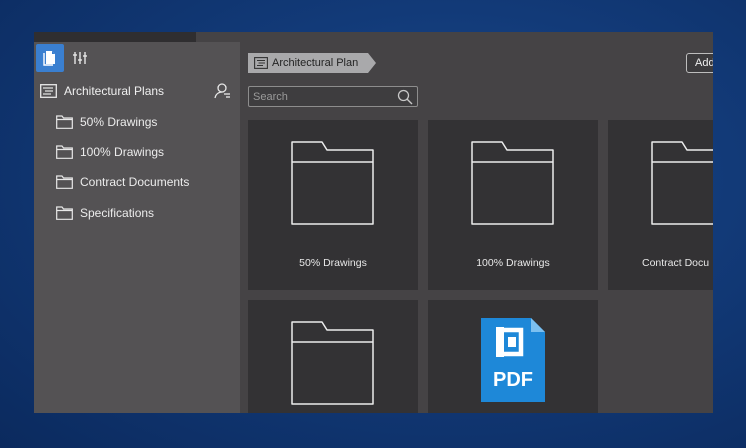 This screenshot has height=448, width=746. What do you see at coordinates (513, 362) in the screenshot?
I see `pdf-file-icon: PDF` at bounding box center [513, 362].